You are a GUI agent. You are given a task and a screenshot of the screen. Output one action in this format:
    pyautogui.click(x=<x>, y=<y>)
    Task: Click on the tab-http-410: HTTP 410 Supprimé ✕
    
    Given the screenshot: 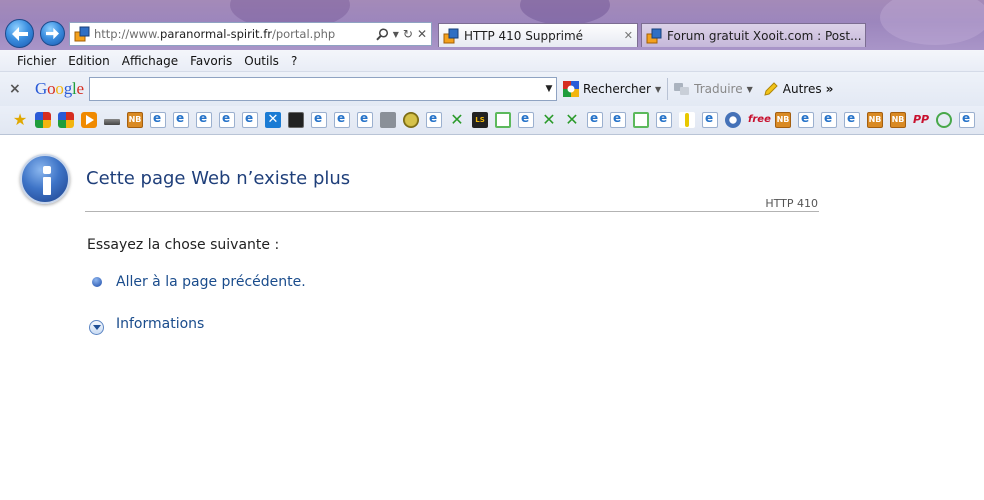 What is the action you would take?
    pyautogui.click(x=538, y=35)
    